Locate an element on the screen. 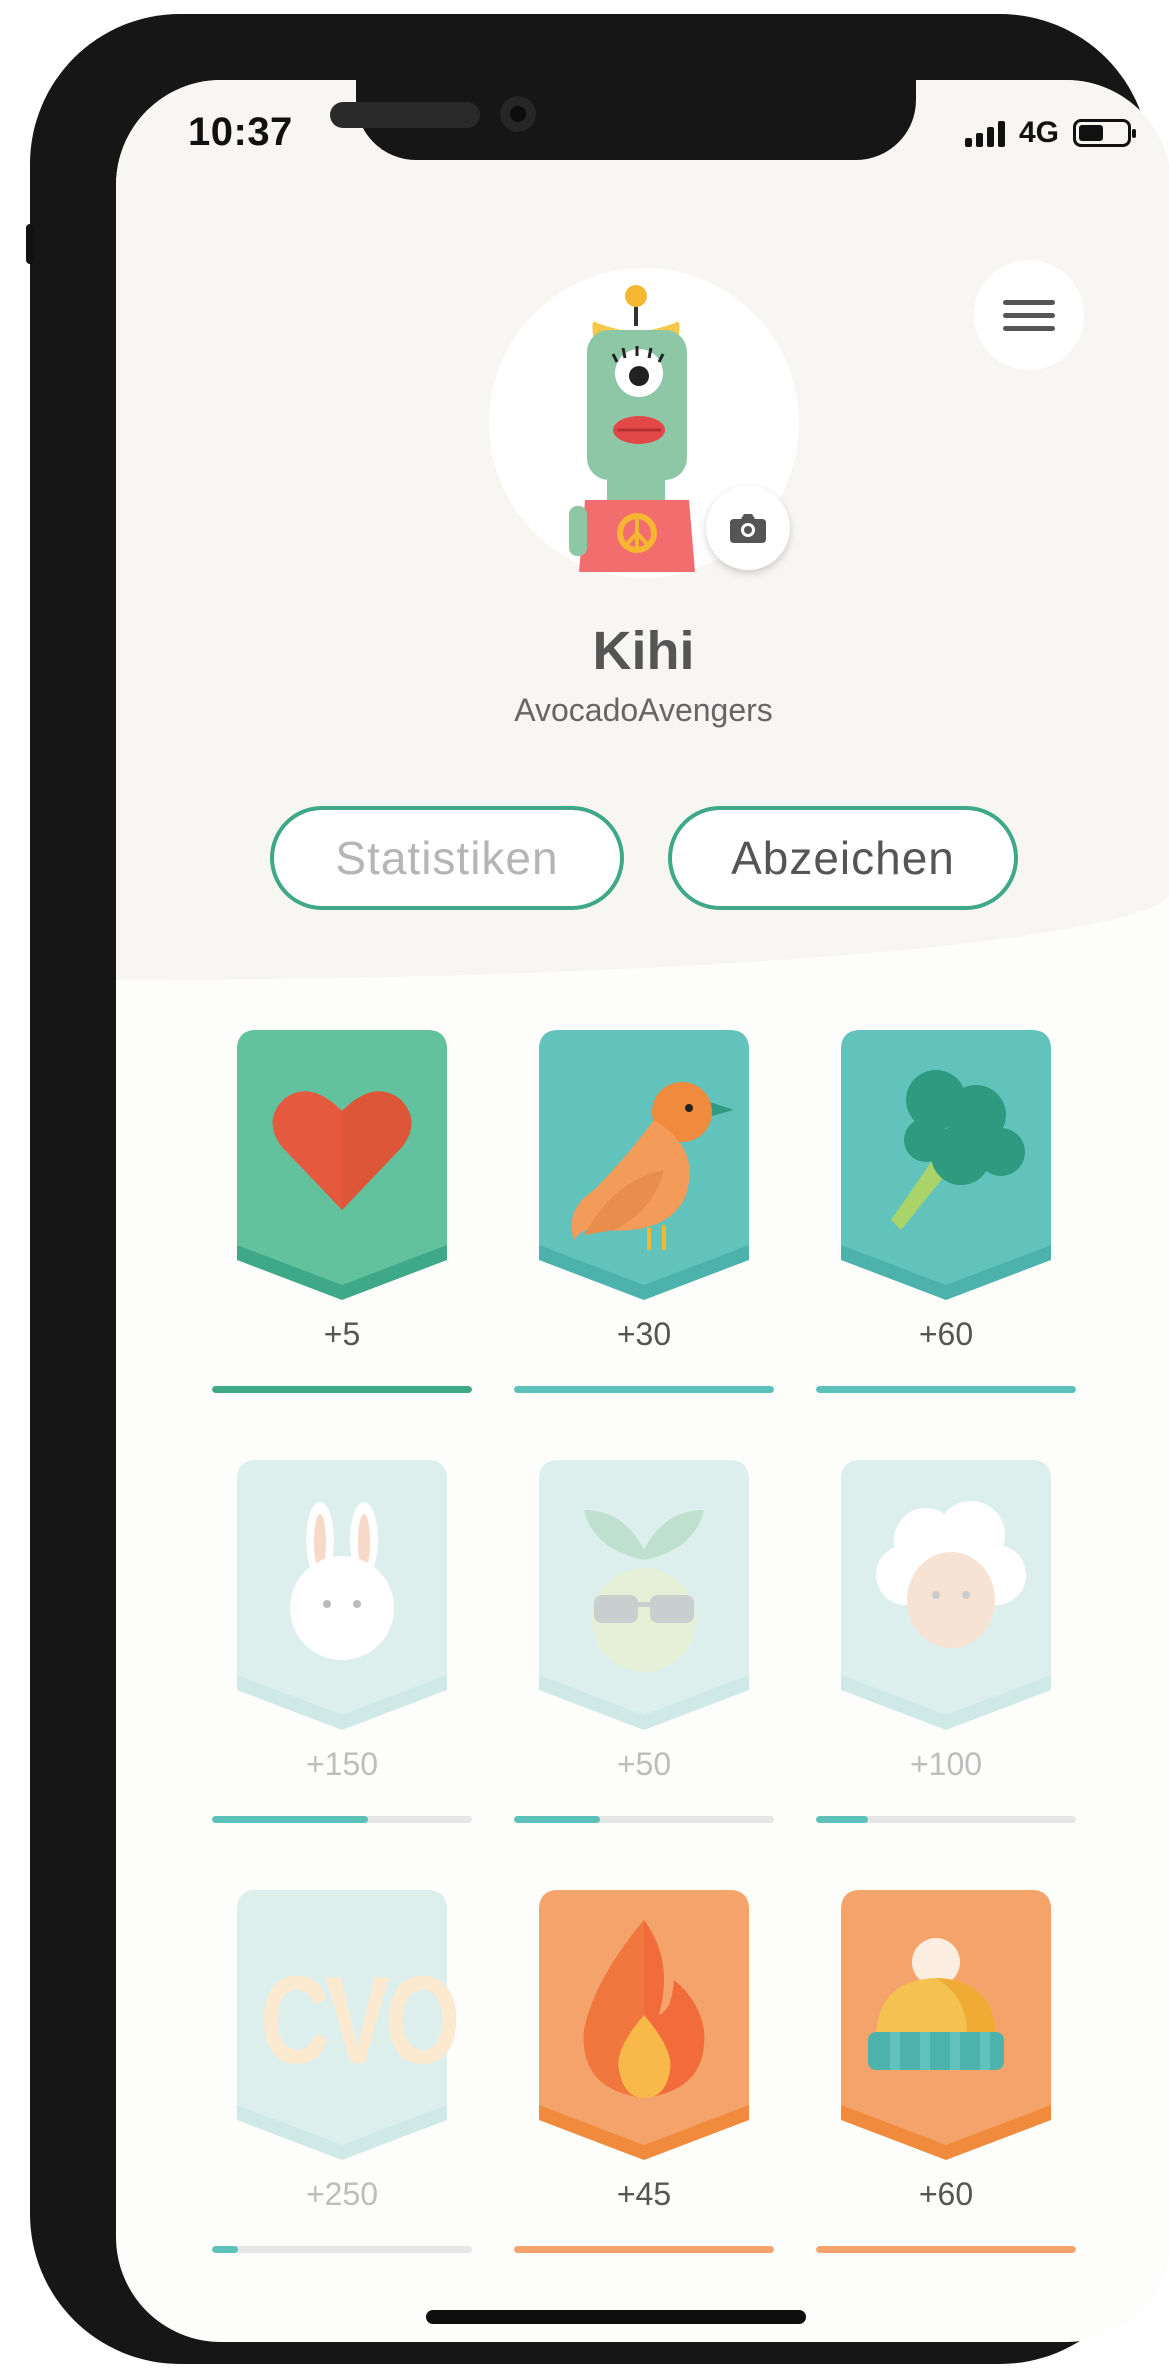 The width and height of the screenshot is (1169, 2376). signal-icon is located at coordinates (984, 133).